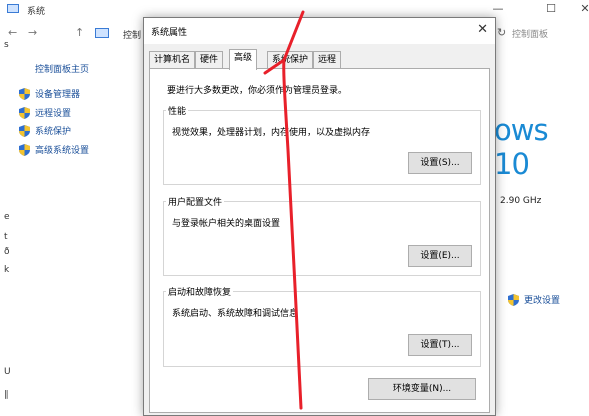  Describe the element at coordinates (6, 395) in the screenshot. I see `edge-text-fragment: ∥` at that location.